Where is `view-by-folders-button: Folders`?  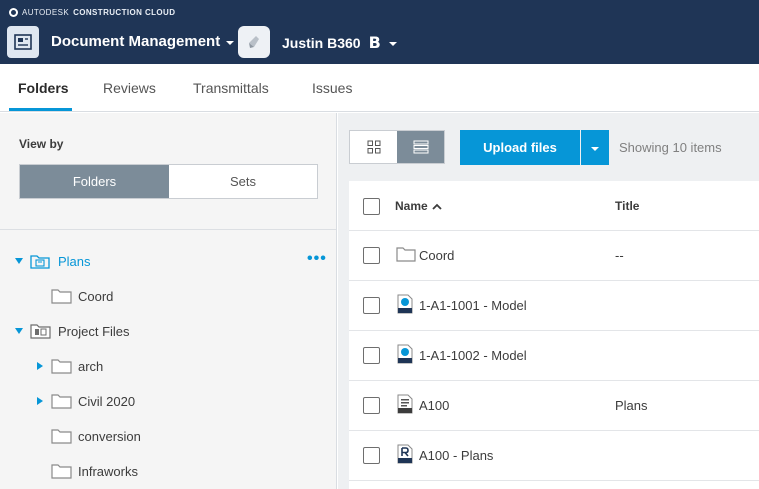 view-by-folders-button: Folders is located at coordinates (94, 181).